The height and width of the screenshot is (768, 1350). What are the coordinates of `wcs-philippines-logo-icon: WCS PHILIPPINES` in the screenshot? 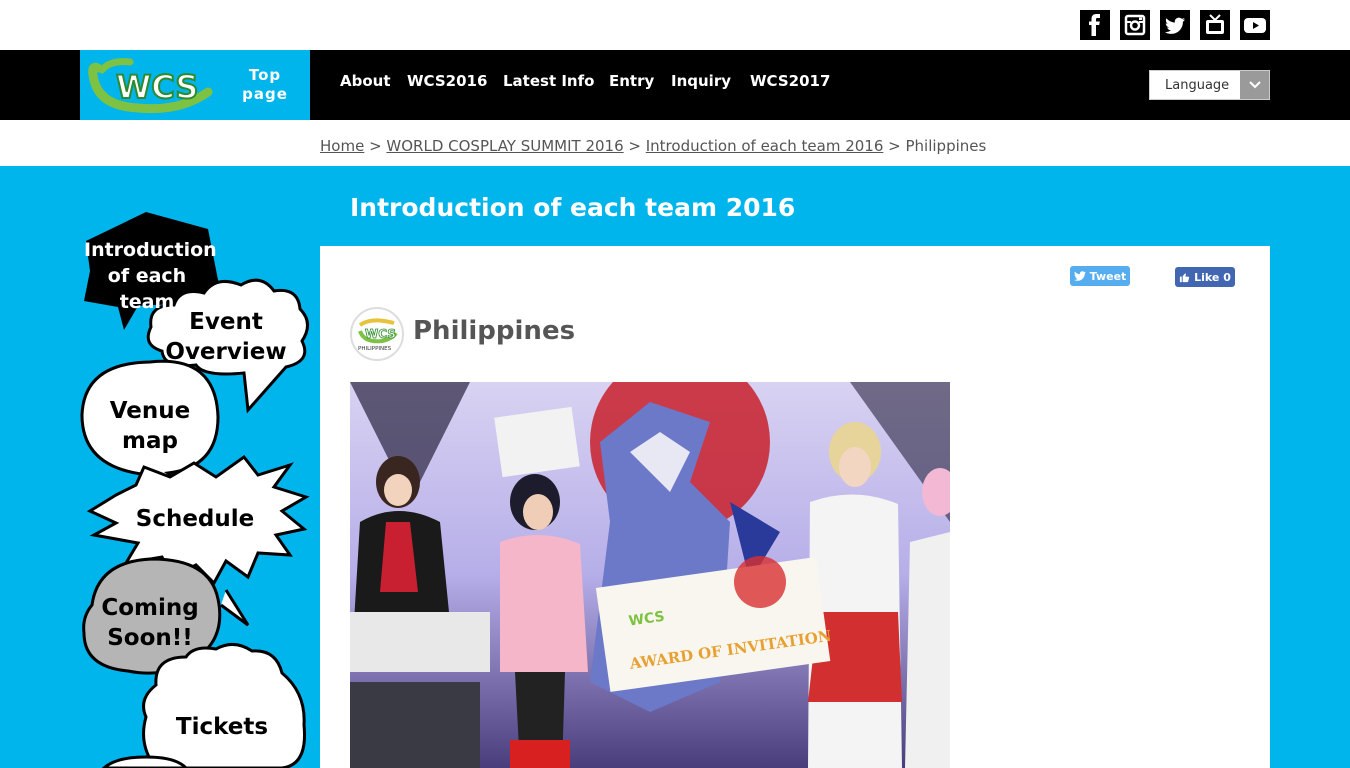 It's located at (377, 334).